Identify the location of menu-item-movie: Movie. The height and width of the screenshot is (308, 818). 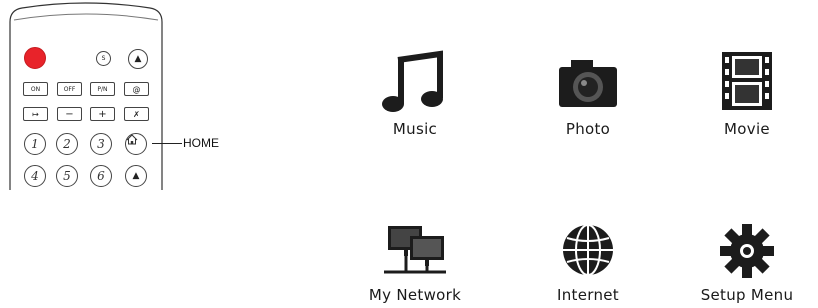
(742, 94).